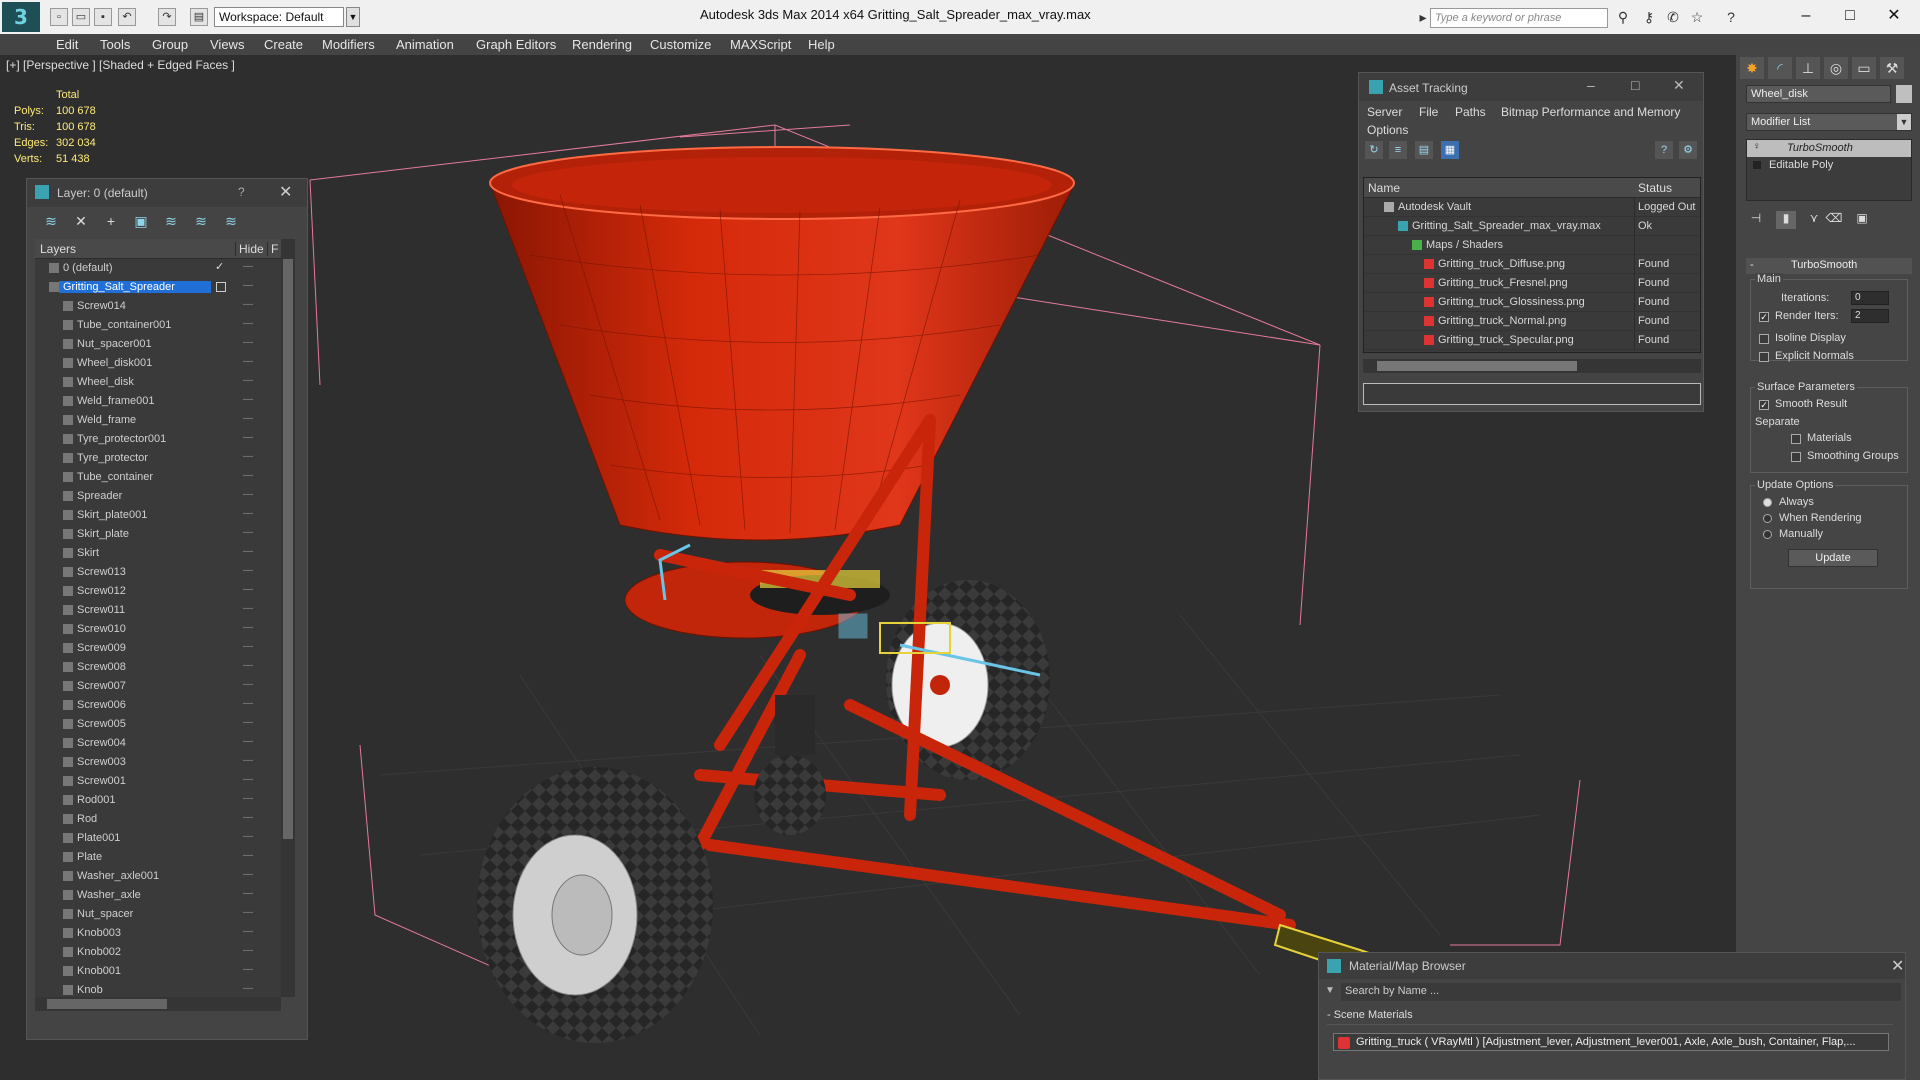 This screenshot has height=1080, width=1920. Describe the element at coordinates (158, 648) in the screenshot. I see `layer-row: Screw009 —` at that location.